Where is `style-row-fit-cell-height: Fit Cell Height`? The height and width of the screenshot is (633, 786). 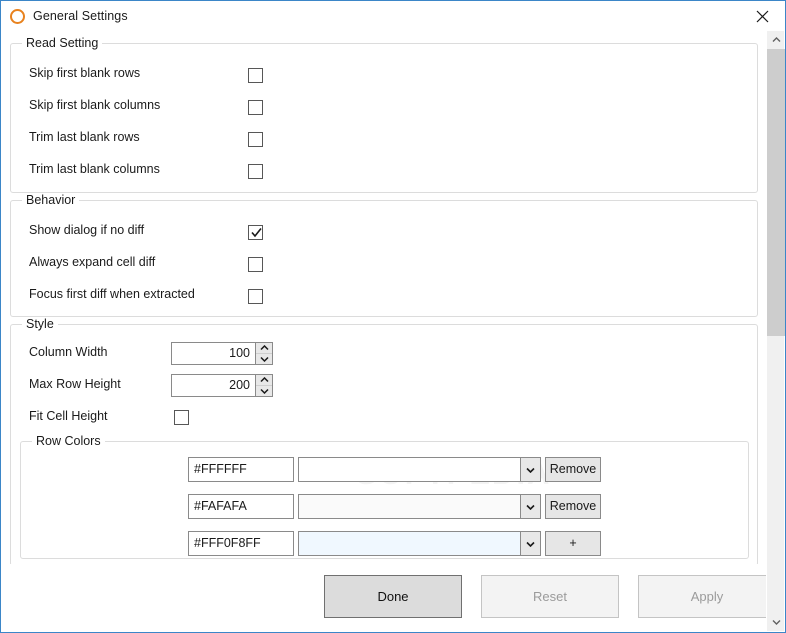 style-row-fit-cell-height: Fit Cell Height is located at coordinates (384, 418).